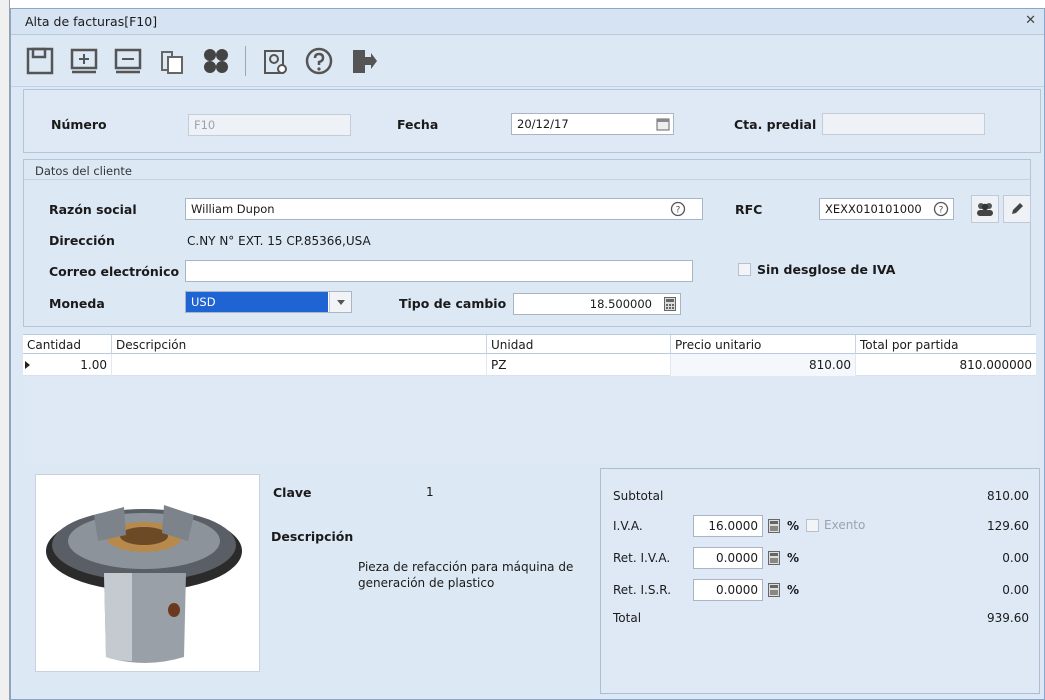 The height and width of the screenshot is (700, 1045). I want to click on save-icon, so click(40, 61).